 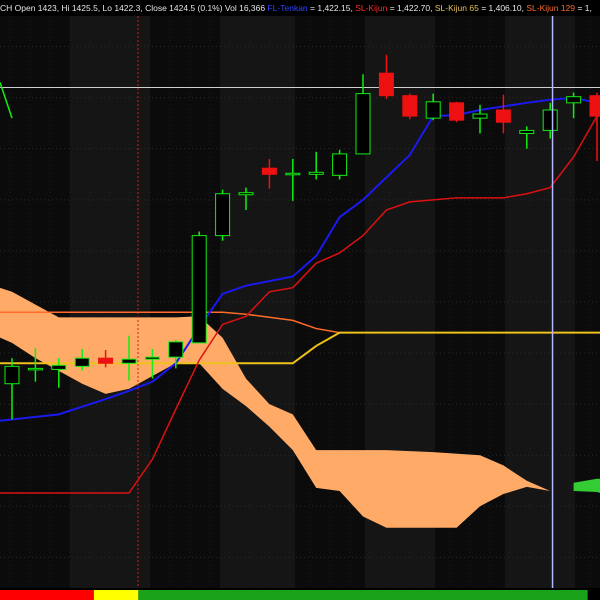 What do you see at coordinates (287, 8) in the screenshot?
I see `header-item-label: FL-Tenkan` at bounding box center [287, 8].